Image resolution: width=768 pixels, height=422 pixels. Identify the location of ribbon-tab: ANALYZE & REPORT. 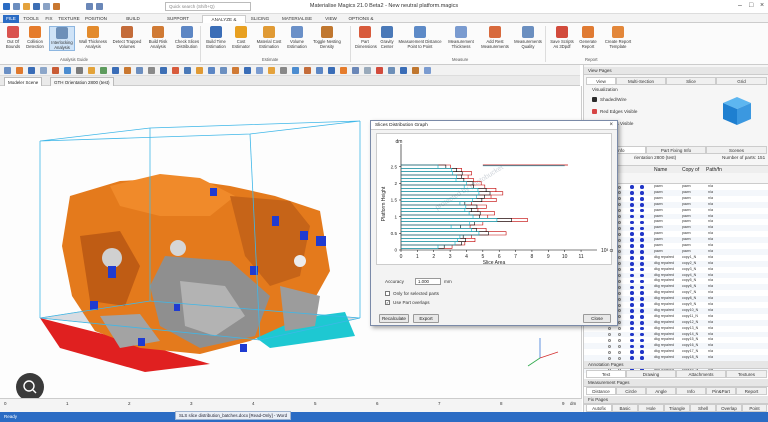
(224, 22).